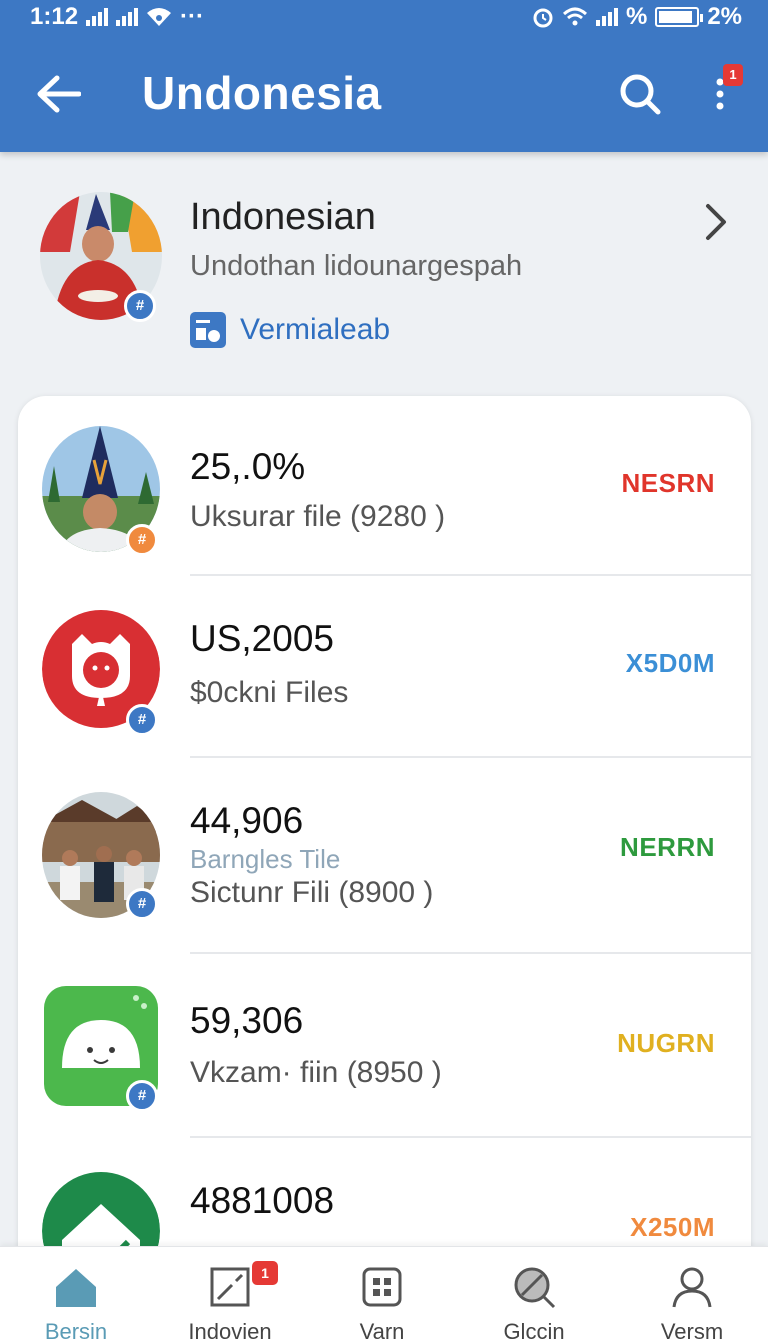 The width and height of the screenshot is (768, 1344). Describe the element at coordinates (315, 329) in the screenshot. I see `profile-link-label: Vermialeab` at that location.